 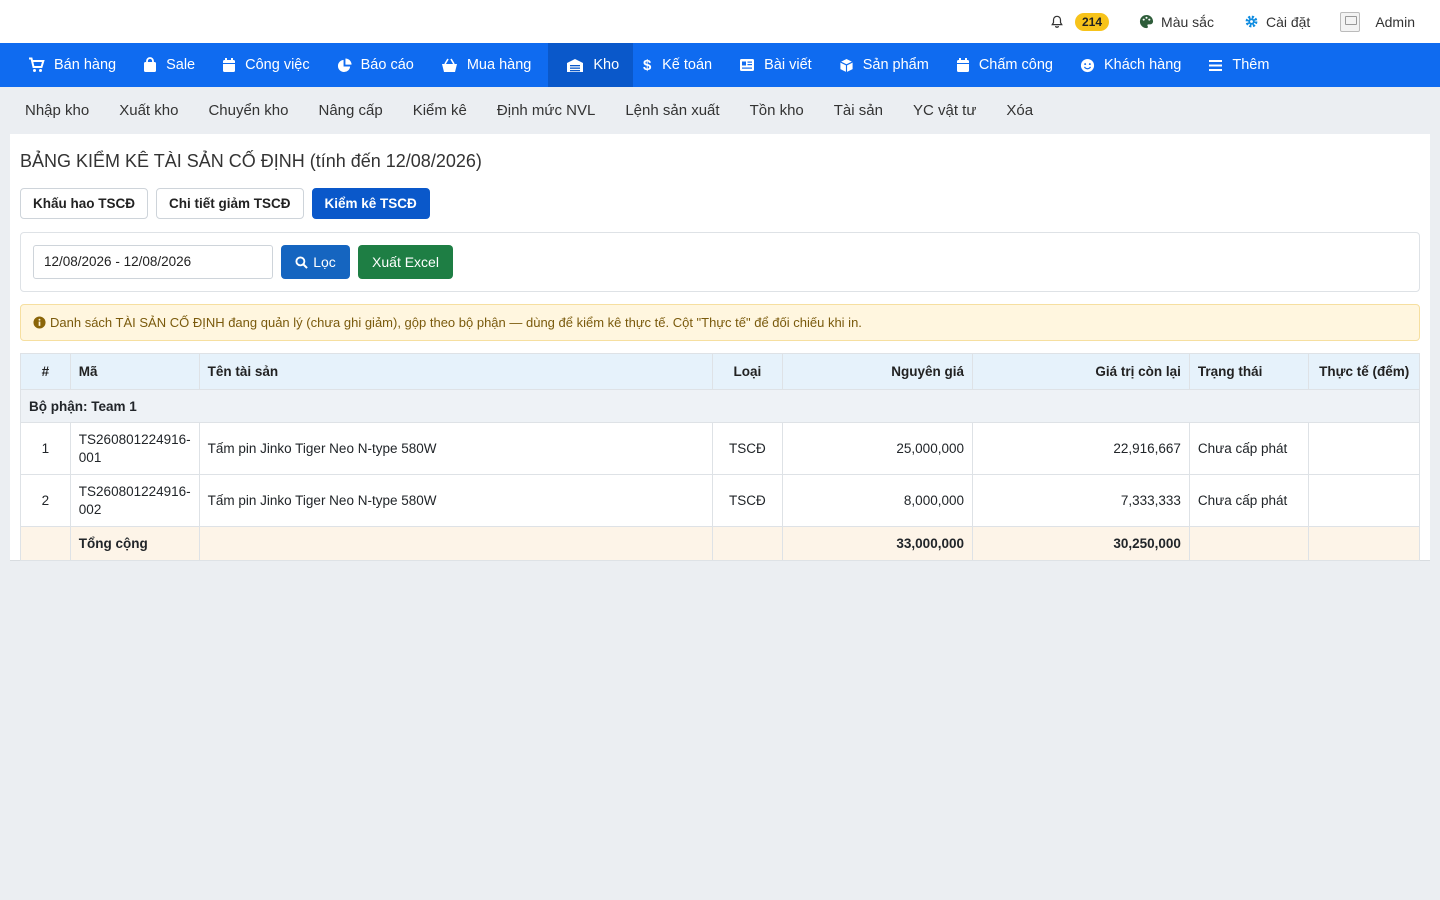 I want to click on nav-label: Khách hàng, so click(x=1142, y=65).